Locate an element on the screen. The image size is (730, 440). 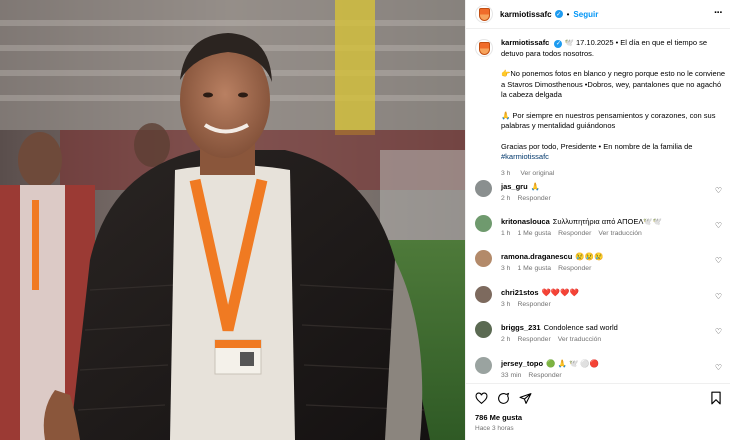
caption-meta: 3 h Ver original is located at coordinates (614, 174).